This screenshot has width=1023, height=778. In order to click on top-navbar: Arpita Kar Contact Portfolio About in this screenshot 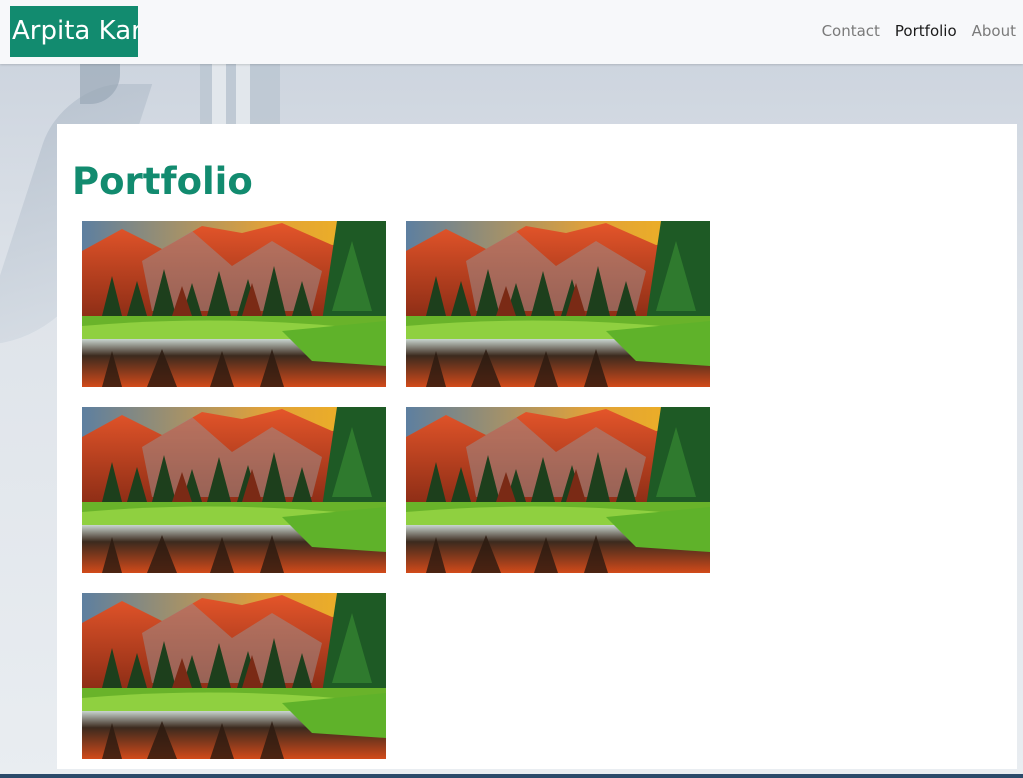, I will do `click(511, 32)`.